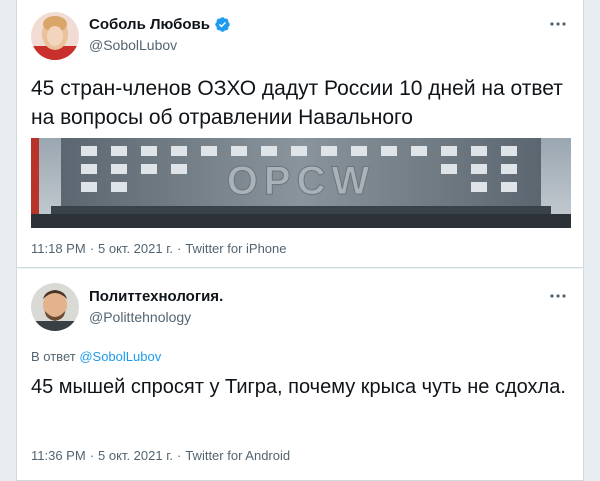 This screenshot has height=481, width=600. Describe the element at coordinates (149, 24) in the screenshot. I see `author-name-label: Соболь Любовь` at that location.